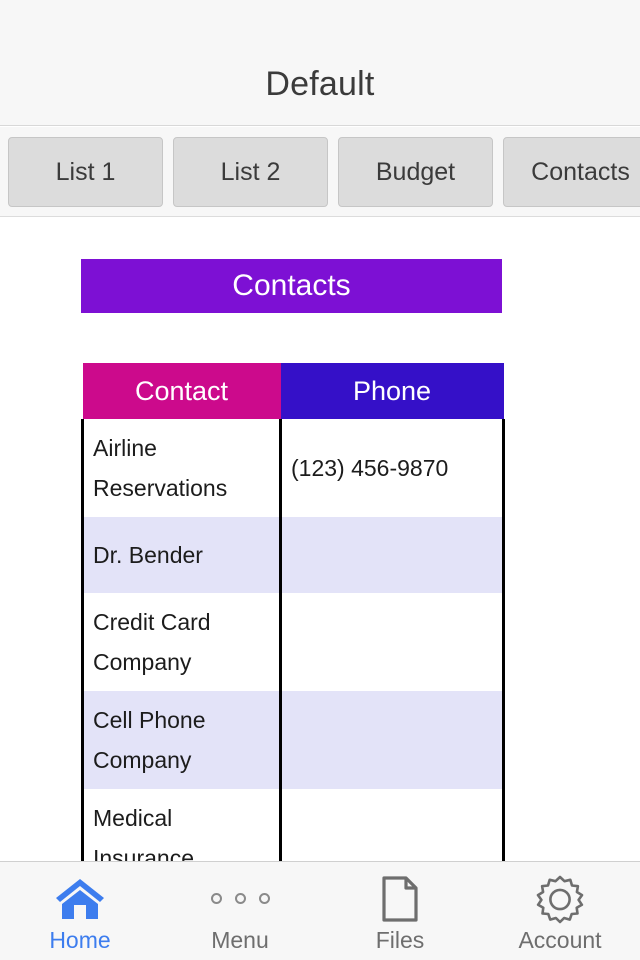 The width and height of the screenshot is (640, 960). I want to click on bottom-navigation-bar: Home Menu Files Account, so click(320, 910).